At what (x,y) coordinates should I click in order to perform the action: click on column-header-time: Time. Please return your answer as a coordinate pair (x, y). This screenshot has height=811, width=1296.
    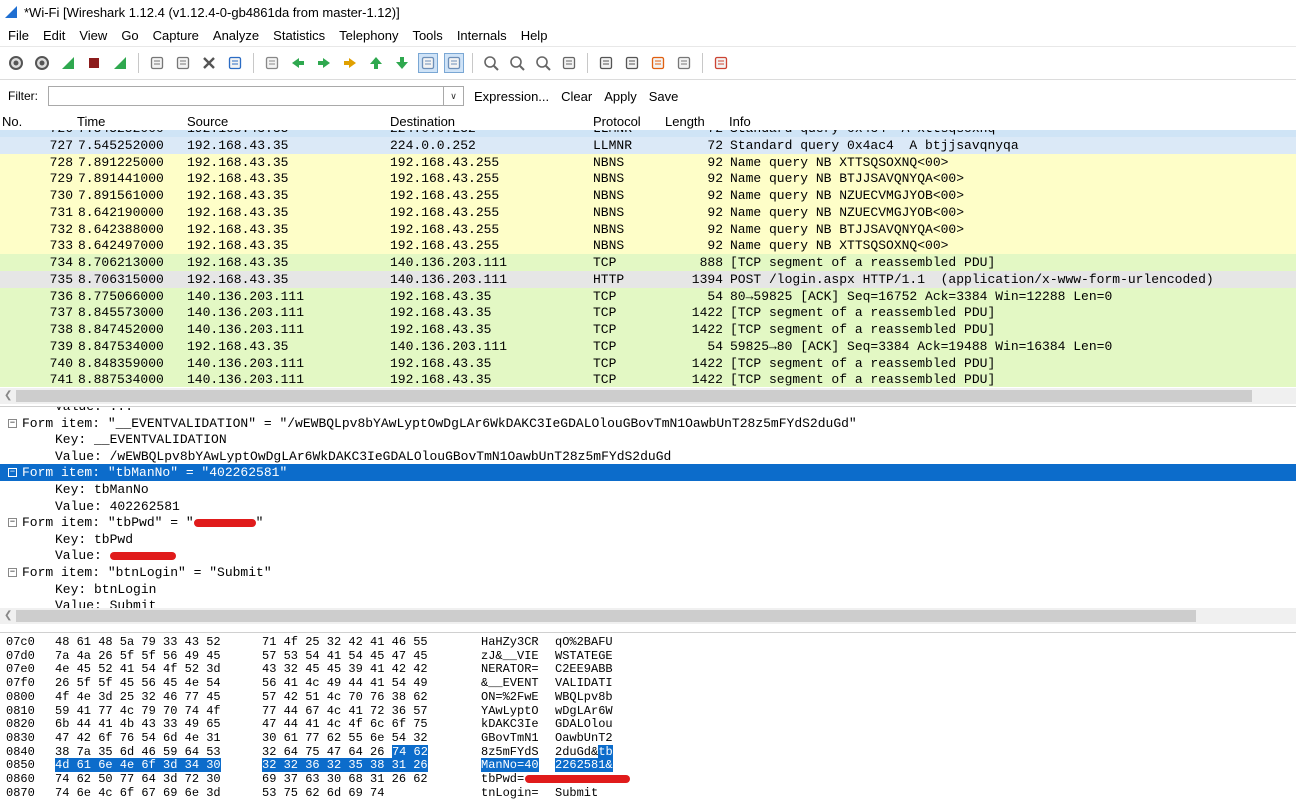
    Looking at the image, I should click on (91, 121).